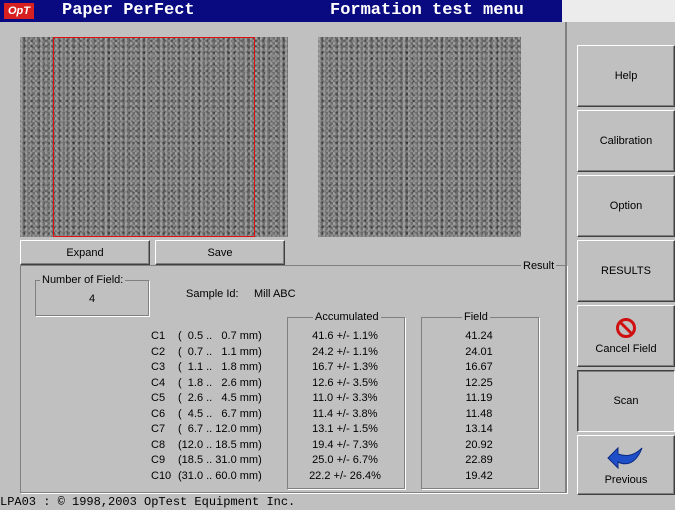  Describe the element at coordinates (220, 336) in the screenshot. I see `size-range: ( 0.5 .. 0.7 mm)` at that location.